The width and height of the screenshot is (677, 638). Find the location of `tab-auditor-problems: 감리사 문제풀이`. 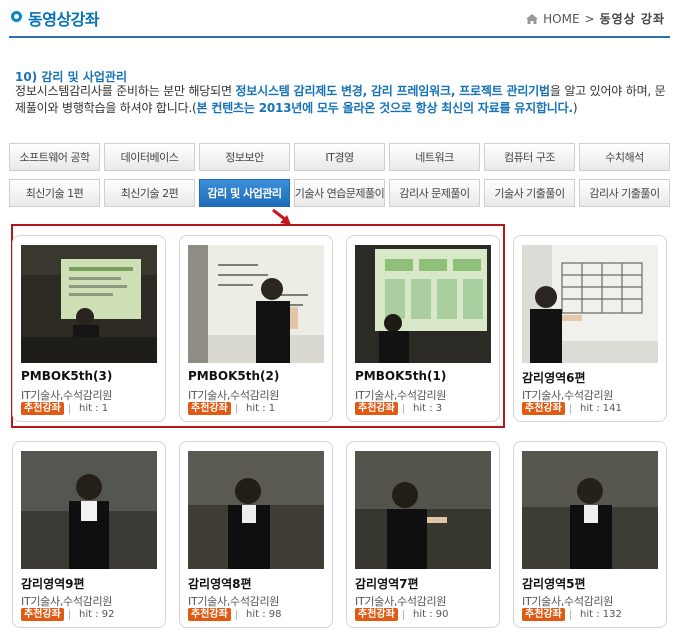

tab-auditor-problems: 감리사 문제풀이 is located at coordinates (434, 193).